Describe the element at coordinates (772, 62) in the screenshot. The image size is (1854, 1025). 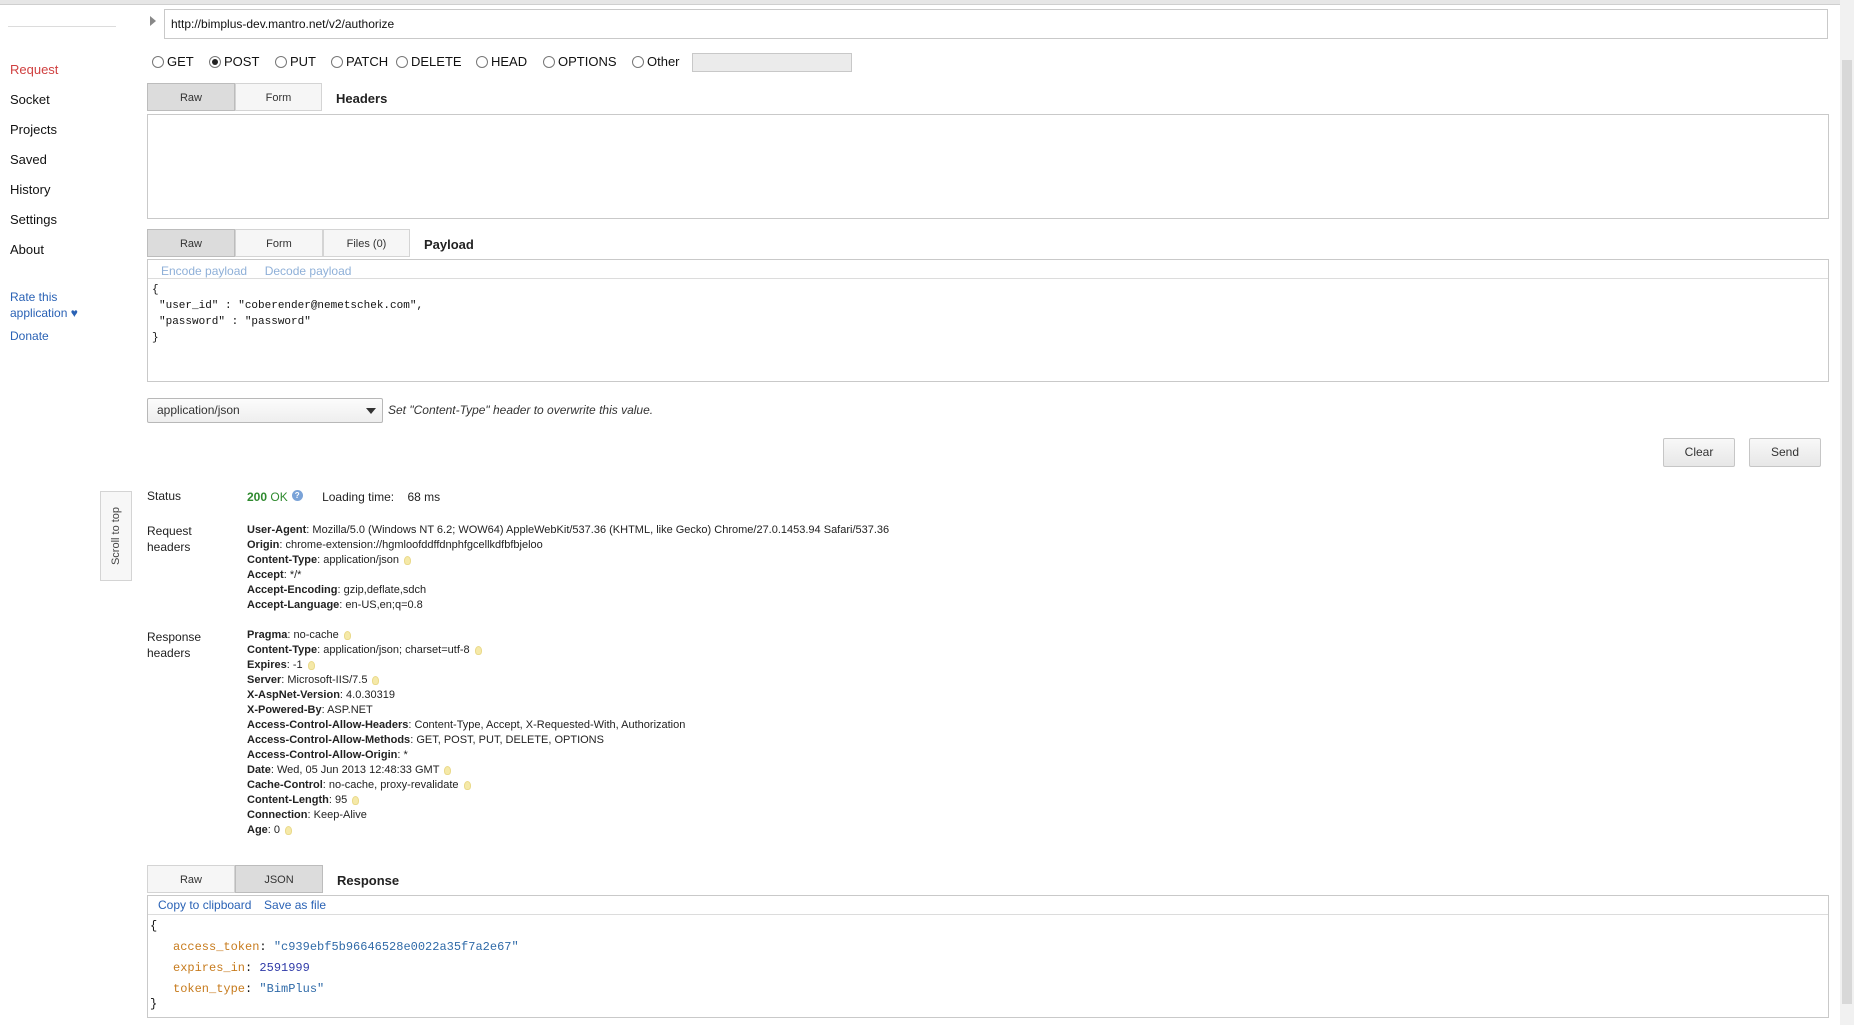
I see `other-method-input` at that location.